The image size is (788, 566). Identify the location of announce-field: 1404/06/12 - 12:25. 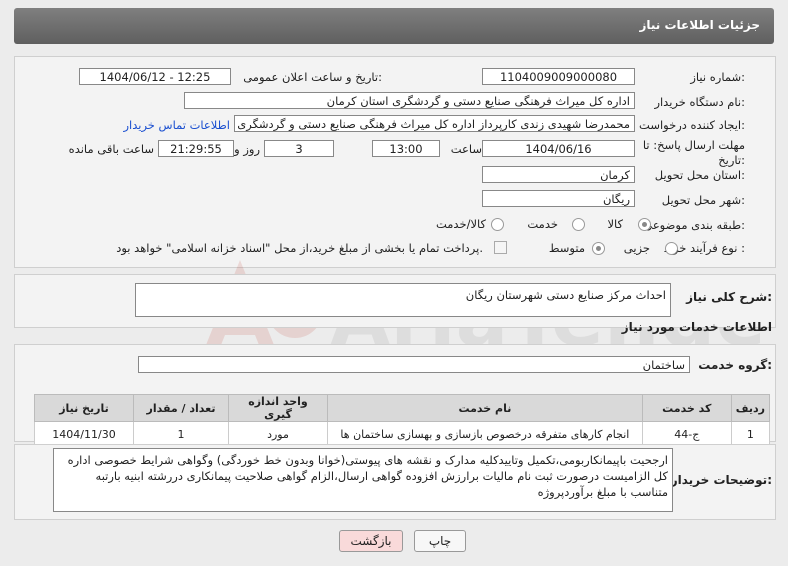
(155, 76).